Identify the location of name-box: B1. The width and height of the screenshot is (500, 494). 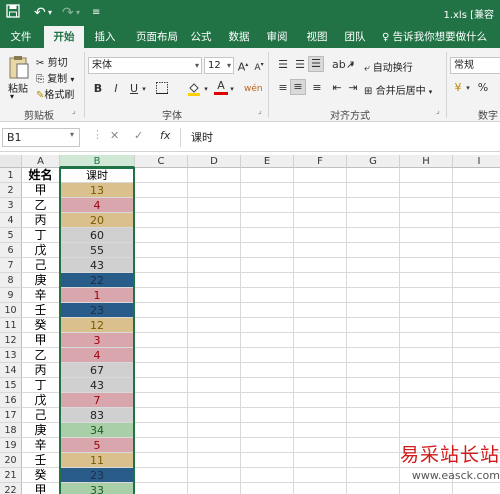
(41, 137).